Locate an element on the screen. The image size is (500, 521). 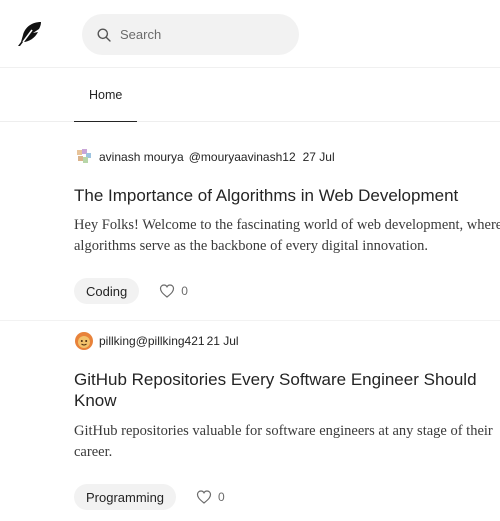
post-date: 27 Jul is located at coordinates (318, 157).